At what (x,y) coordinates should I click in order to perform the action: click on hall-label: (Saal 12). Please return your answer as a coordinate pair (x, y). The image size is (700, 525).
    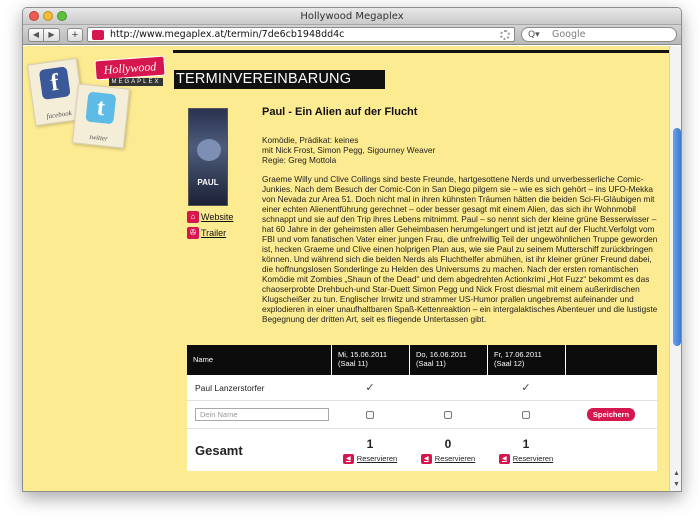
    Looking at the image, I should click on (509, 363).